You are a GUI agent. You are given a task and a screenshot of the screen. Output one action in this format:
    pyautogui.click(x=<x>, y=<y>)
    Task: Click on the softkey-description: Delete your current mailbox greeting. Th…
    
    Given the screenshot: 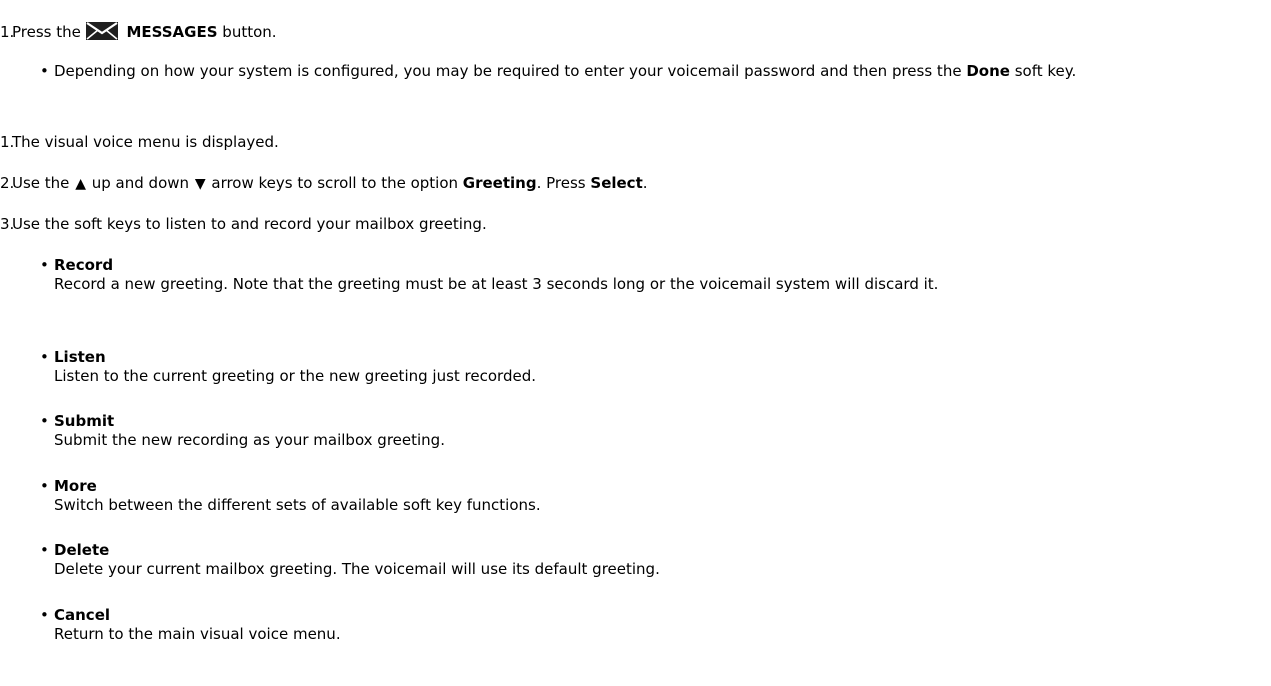 What is the action you would take?
    pyautogui.click(x=357, y=569)
    